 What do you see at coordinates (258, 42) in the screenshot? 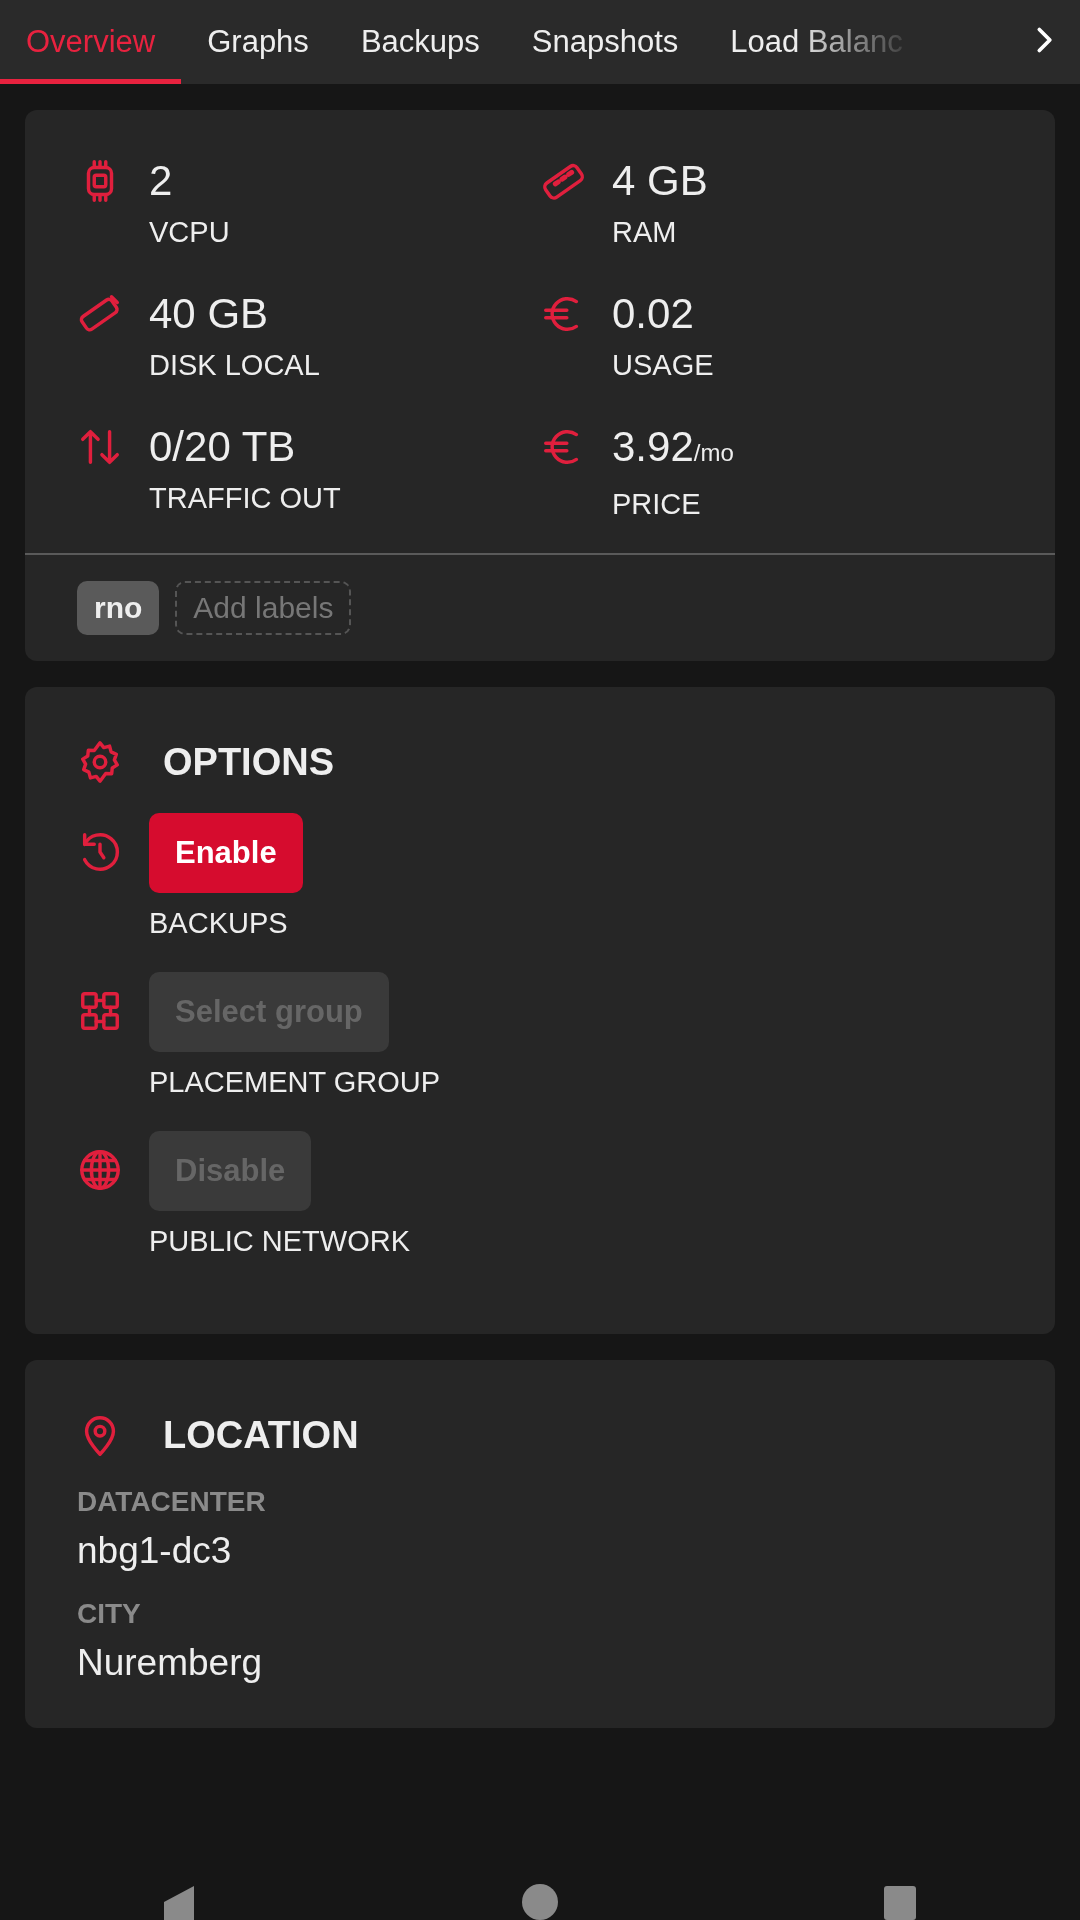
I see `tab: Graphs` at bounding box center [258, 42].